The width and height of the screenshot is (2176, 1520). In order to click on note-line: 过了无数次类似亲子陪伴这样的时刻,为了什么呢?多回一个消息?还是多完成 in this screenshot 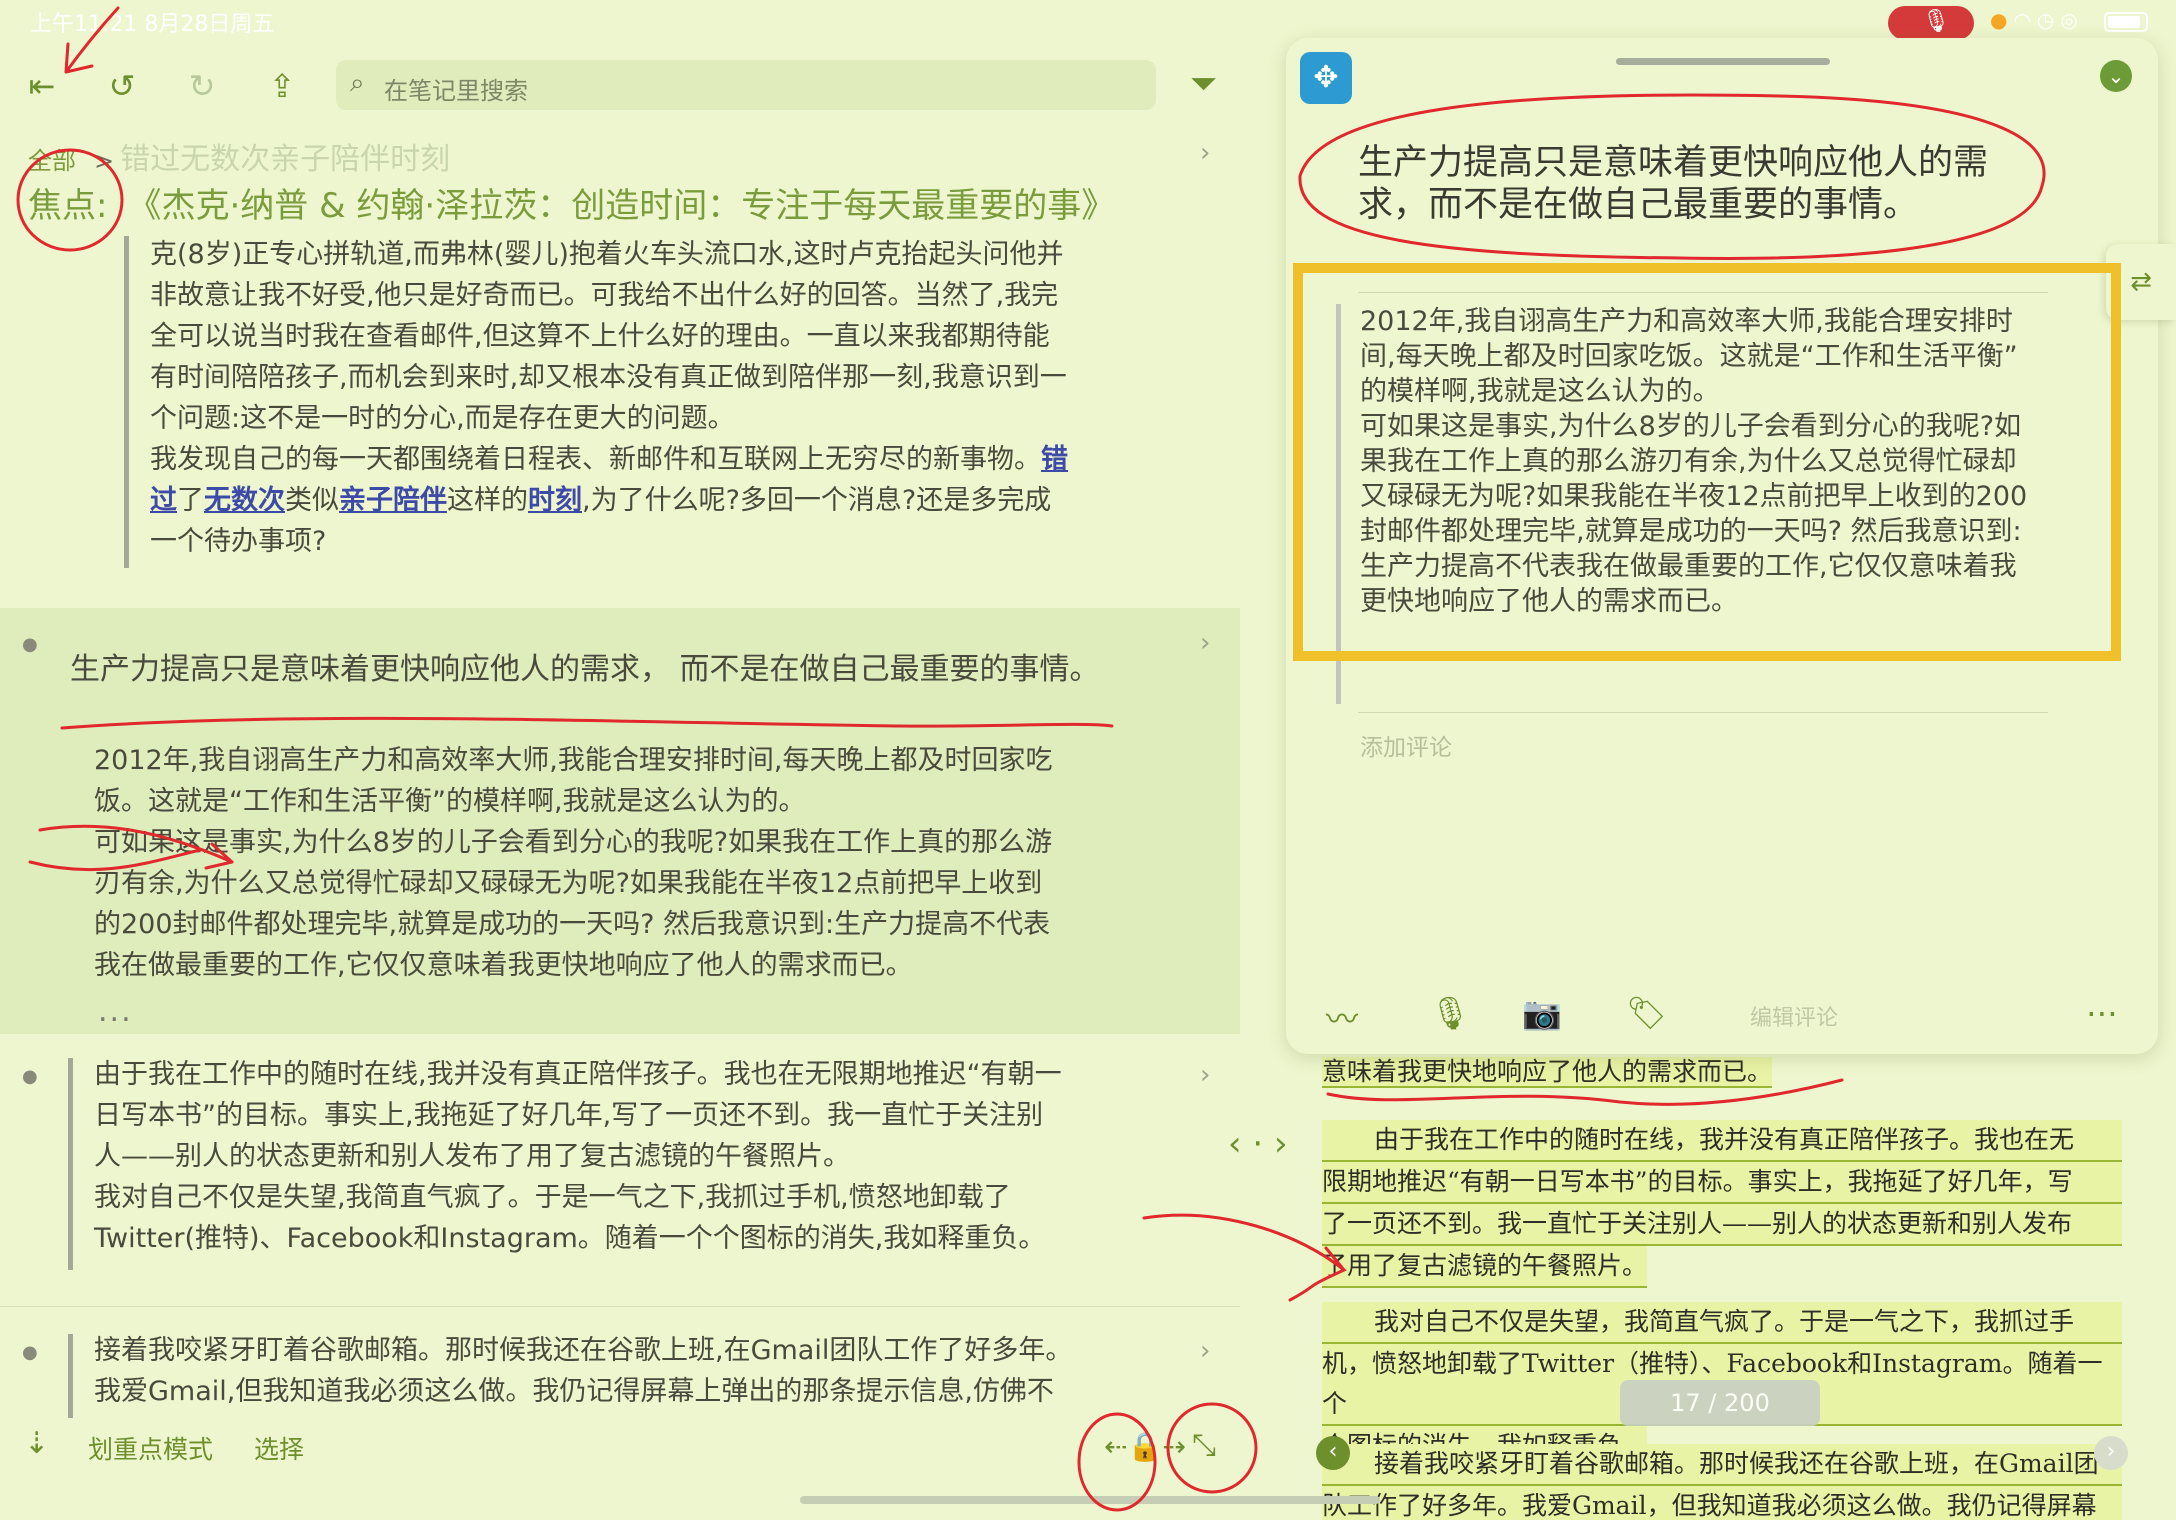, I will do `click(650, 500)`.